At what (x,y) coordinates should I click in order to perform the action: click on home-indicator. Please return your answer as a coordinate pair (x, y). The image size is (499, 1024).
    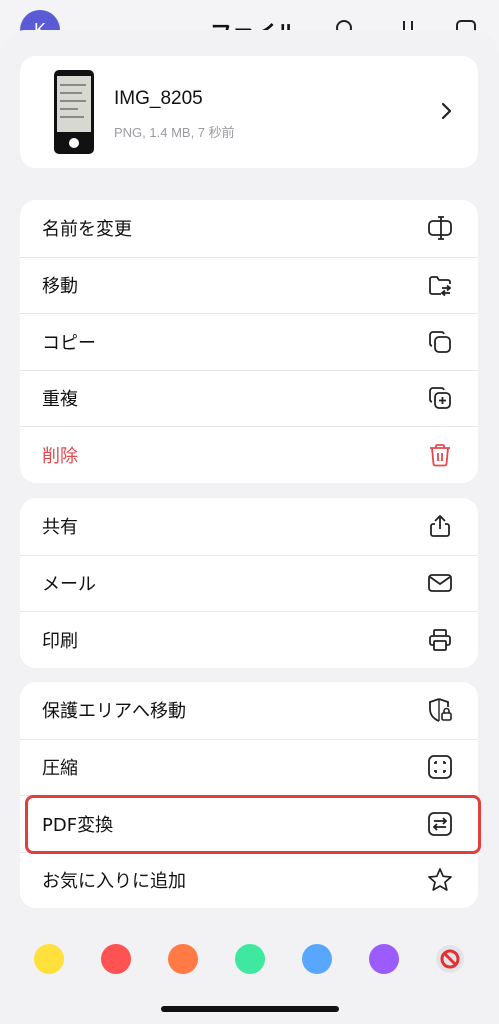
    Looking at the image, I should click on (250, 1009).